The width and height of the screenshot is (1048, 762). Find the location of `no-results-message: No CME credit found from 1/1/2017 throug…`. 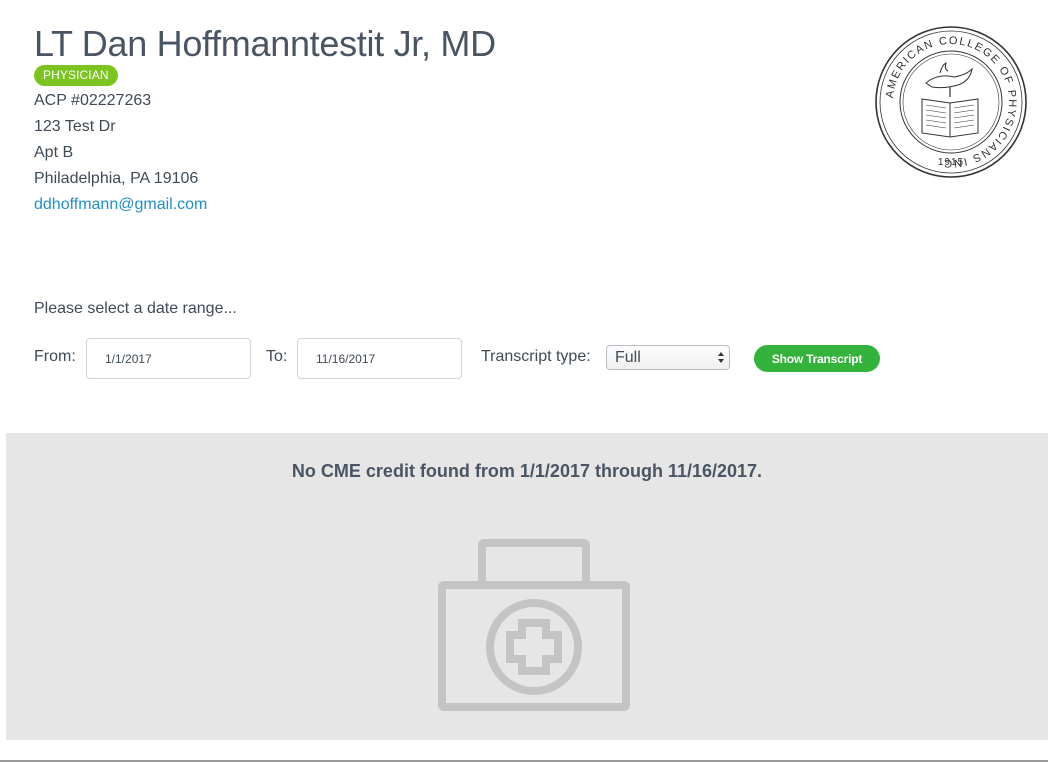

no-results-message: No CME credit found from 1/1/2017 throug… is located at coordinates (527, 471).